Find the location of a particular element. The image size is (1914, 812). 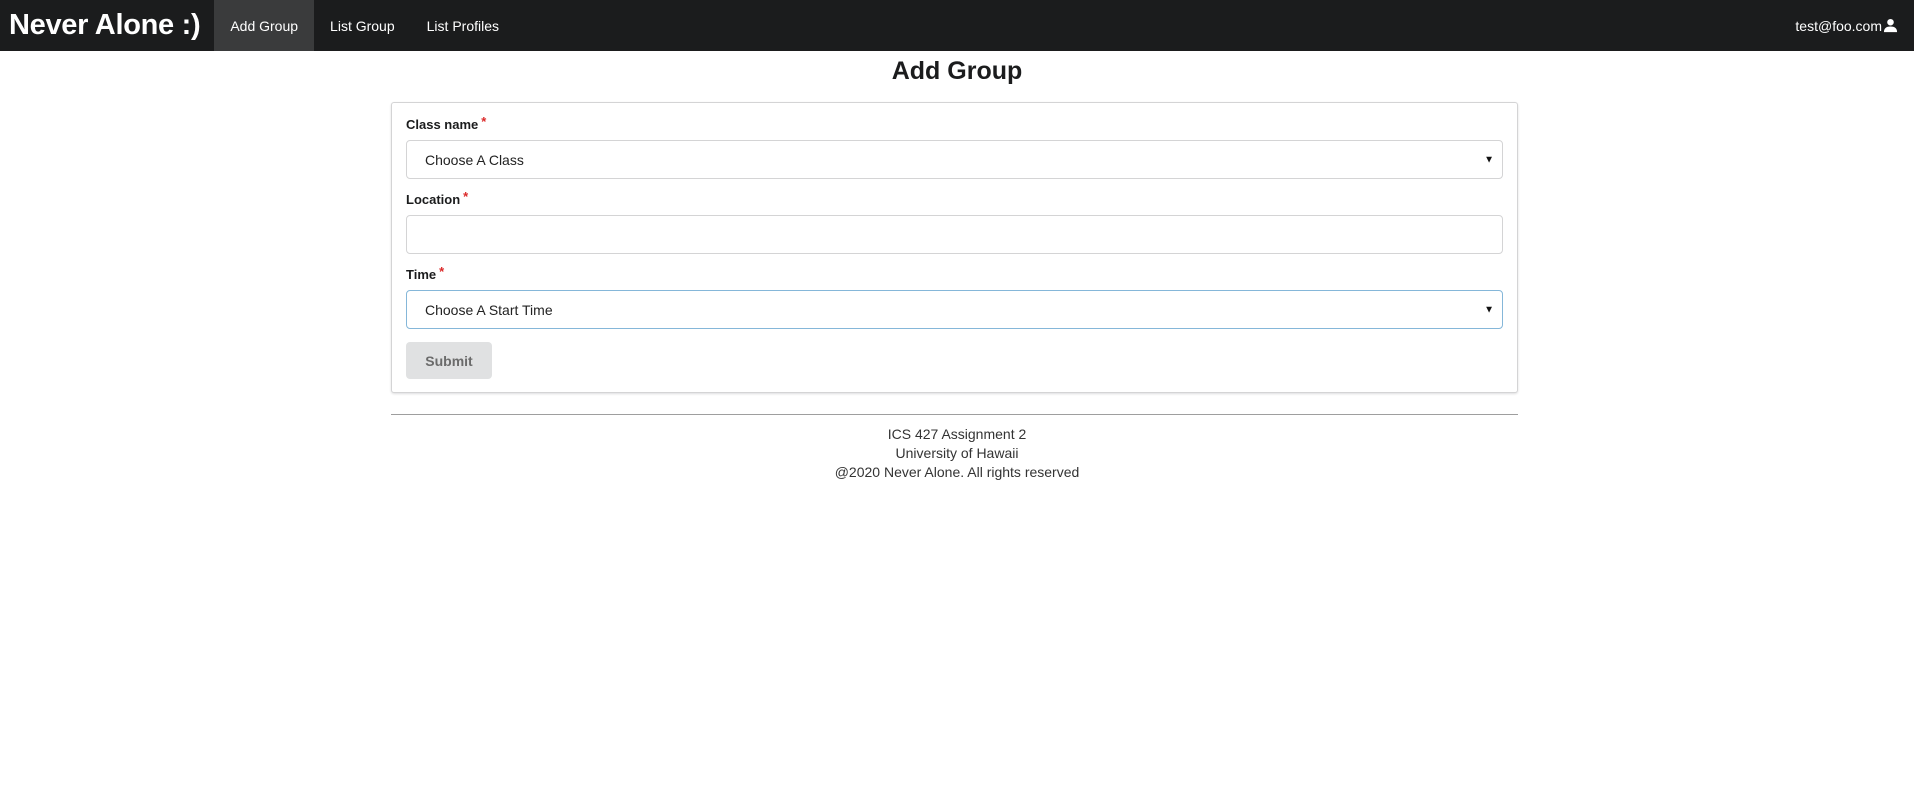

nav-list-profiles: List Profiles is located at coordinates (463, 25).